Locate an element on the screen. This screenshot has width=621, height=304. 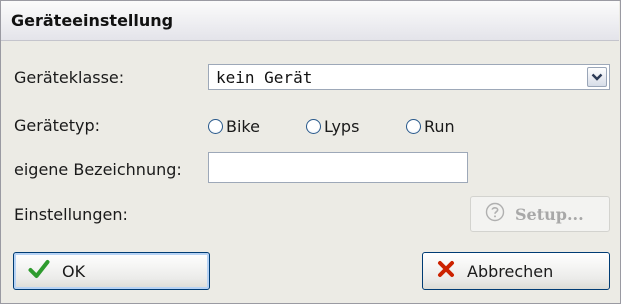
geraeteklasse-label: Geräteklasse: is located at coordinates (69, 77).